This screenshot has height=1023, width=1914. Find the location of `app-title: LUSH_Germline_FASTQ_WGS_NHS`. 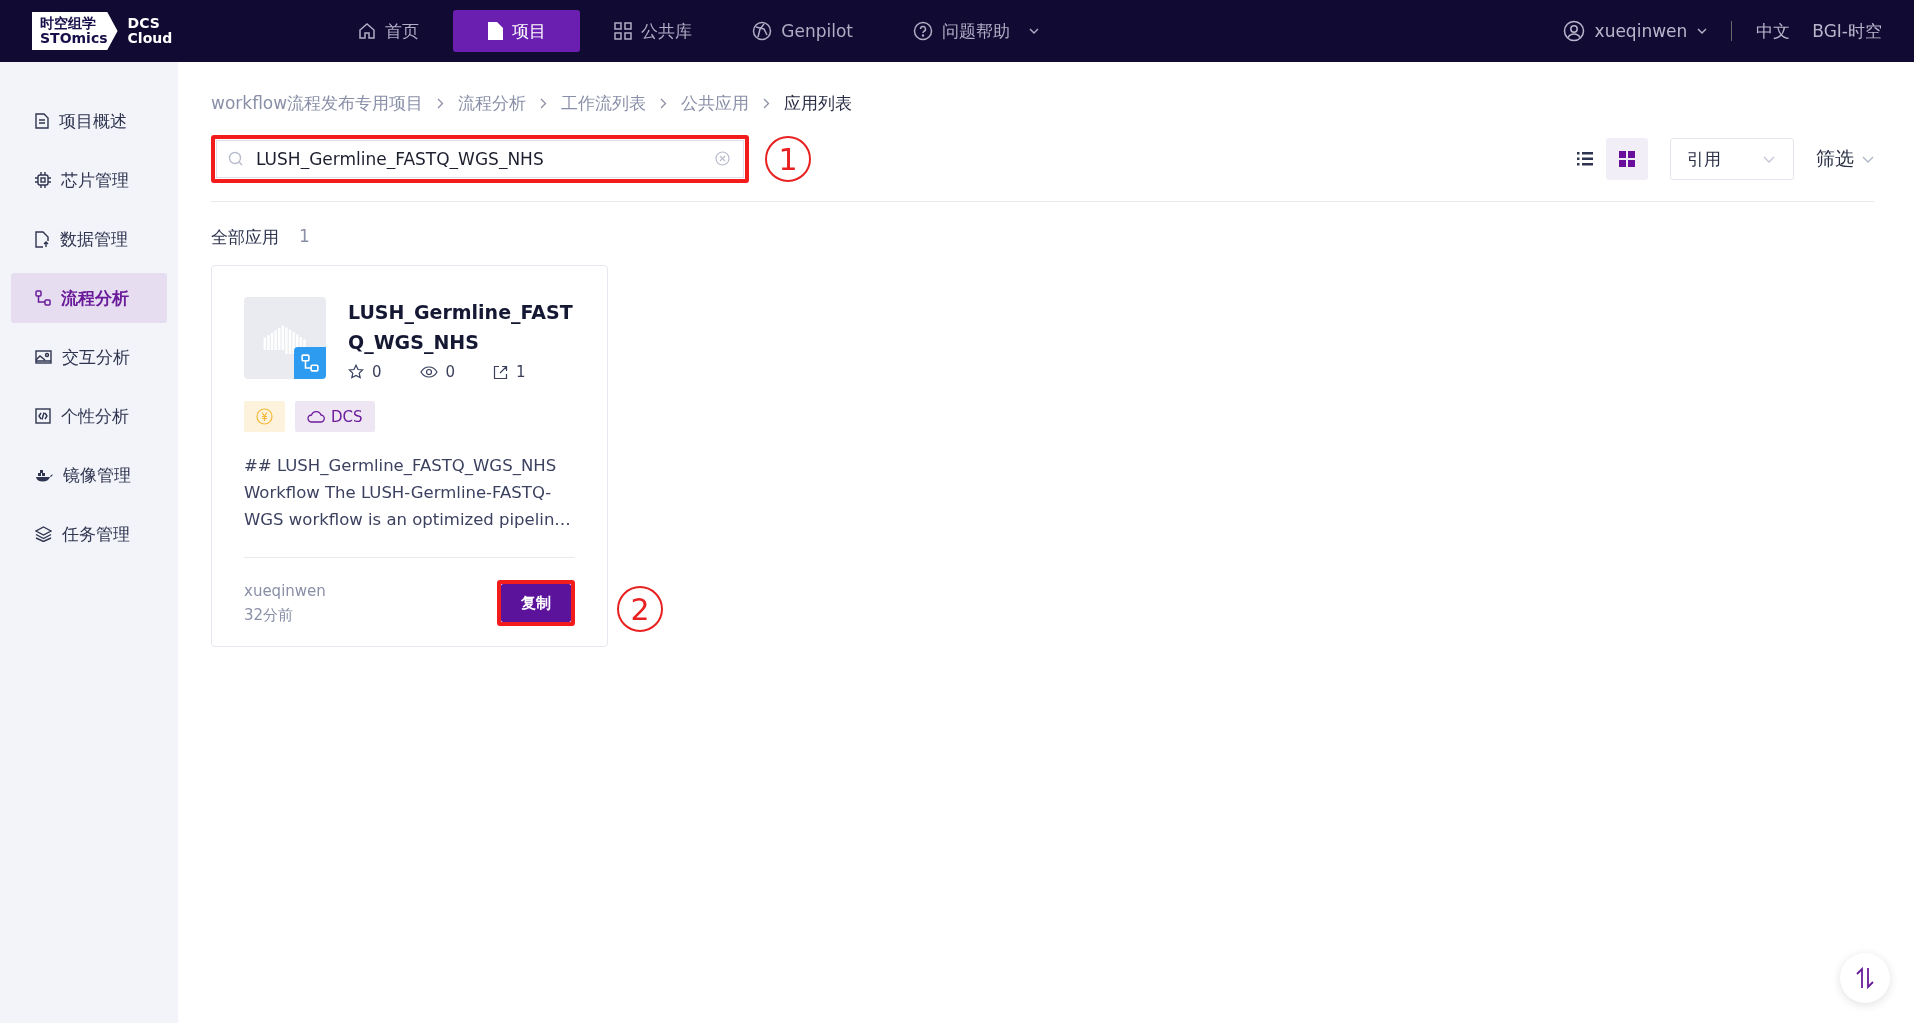

app-title: LUSH_Germline_FASTQ_WGS_NHS is located at coordinates (463, 327).